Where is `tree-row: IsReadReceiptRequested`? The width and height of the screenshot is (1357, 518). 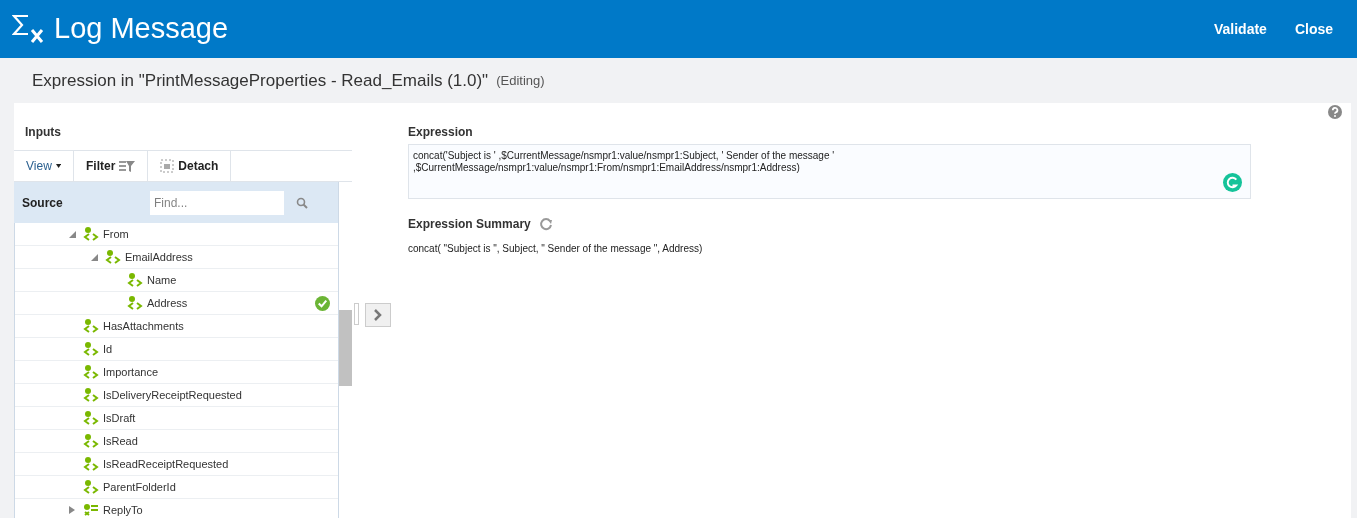
tree-row: IsReadReceiptRequested is located at coordinates (176, 464).